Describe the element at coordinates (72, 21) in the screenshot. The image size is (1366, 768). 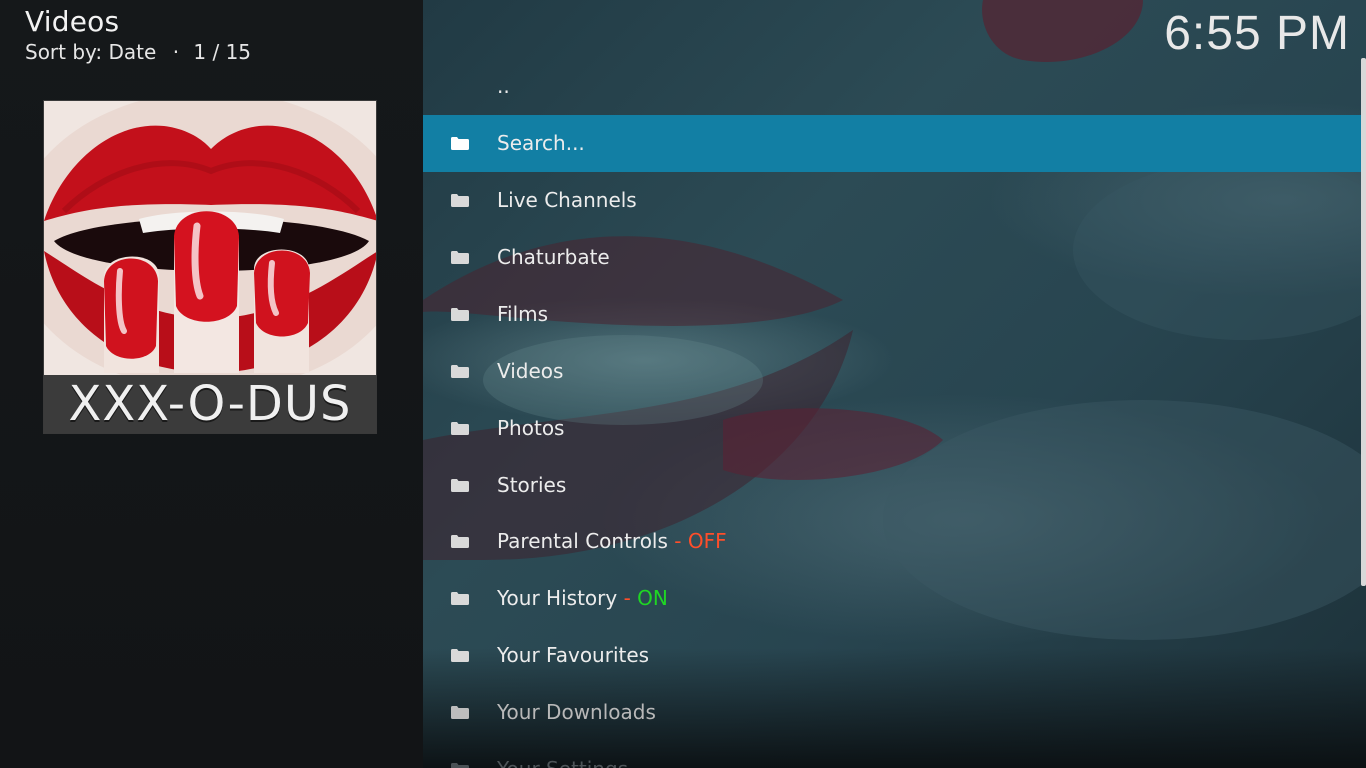
I see `window-title: Videos` at that location.